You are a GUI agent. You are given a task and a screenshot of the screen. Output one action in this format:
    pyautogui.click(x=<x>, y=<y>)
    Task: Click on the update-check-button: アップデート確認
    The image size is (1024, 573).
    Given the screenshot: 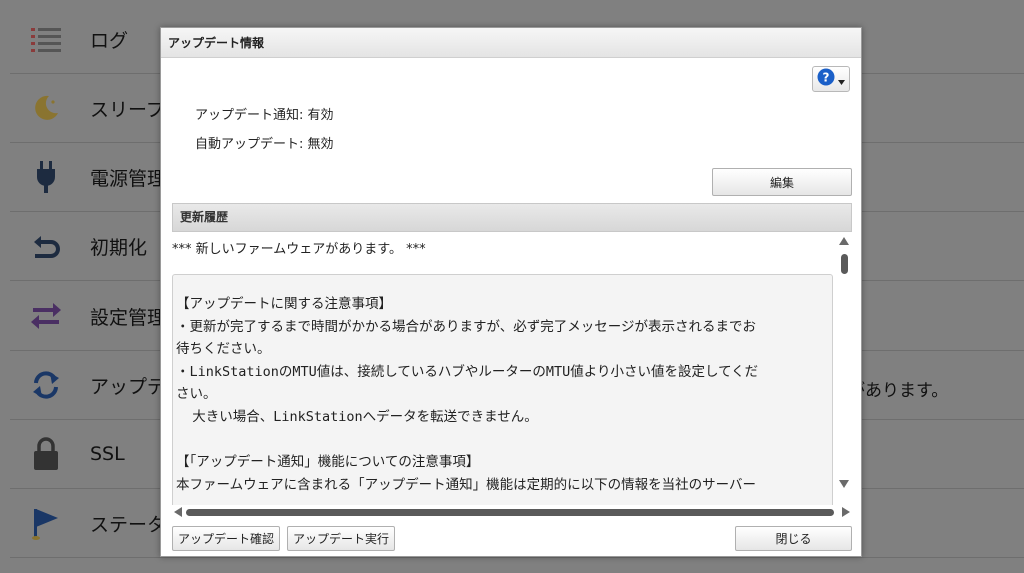 What is the action you would take?
    pyautogui.click(x=226, y=538)
    